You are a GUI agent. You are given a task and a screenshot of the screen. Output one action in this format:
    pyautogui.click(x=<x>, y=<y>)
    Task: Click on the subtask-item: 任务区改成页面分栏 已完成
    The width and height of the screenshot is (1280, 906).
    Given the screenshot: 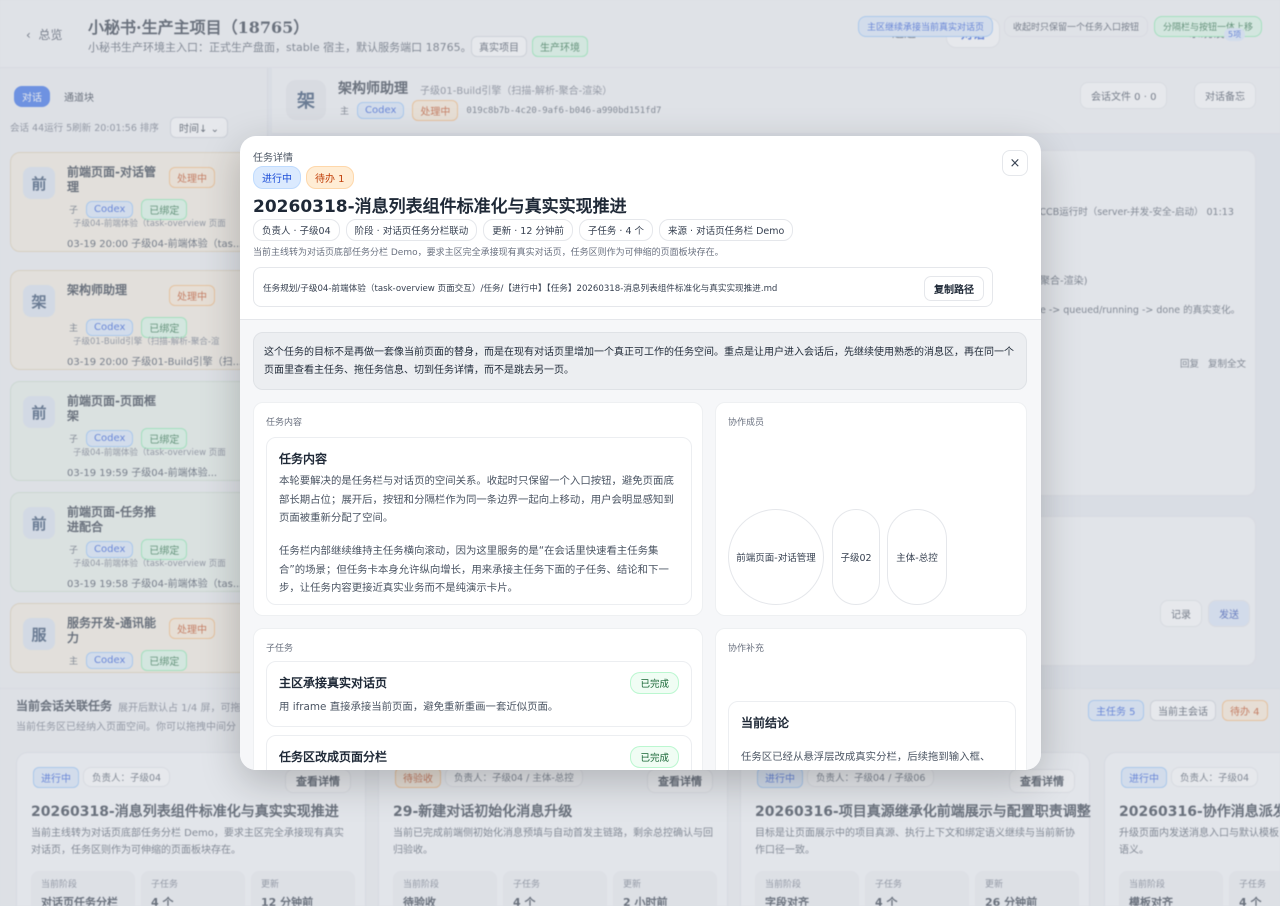 What is the action you would take?
    pyautogui.click(x=479, y=752)
    